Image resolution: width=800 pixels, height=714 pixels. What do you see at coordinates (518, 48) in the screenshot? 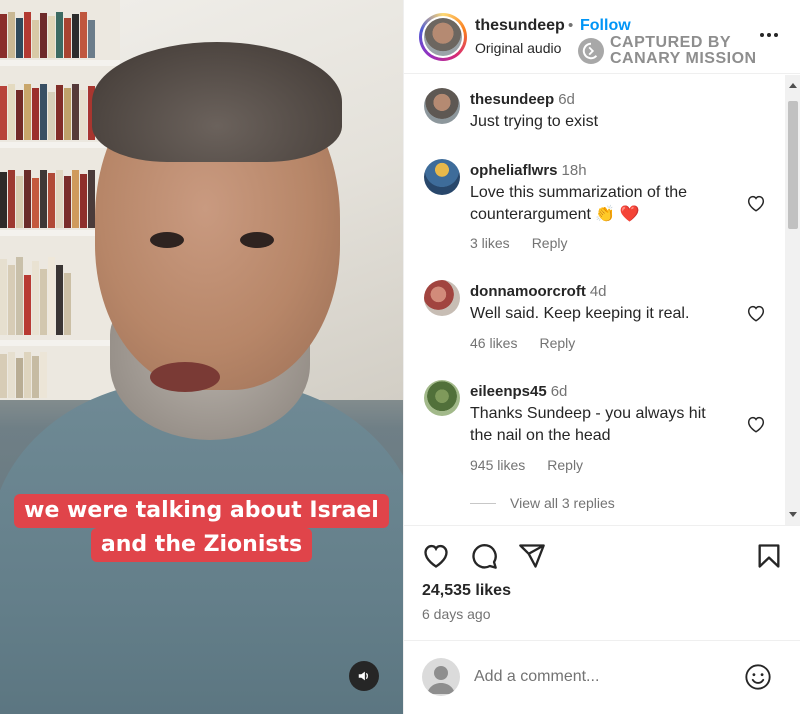
I see `original-audio-link: Original audio` at bounding box center [518, 48].